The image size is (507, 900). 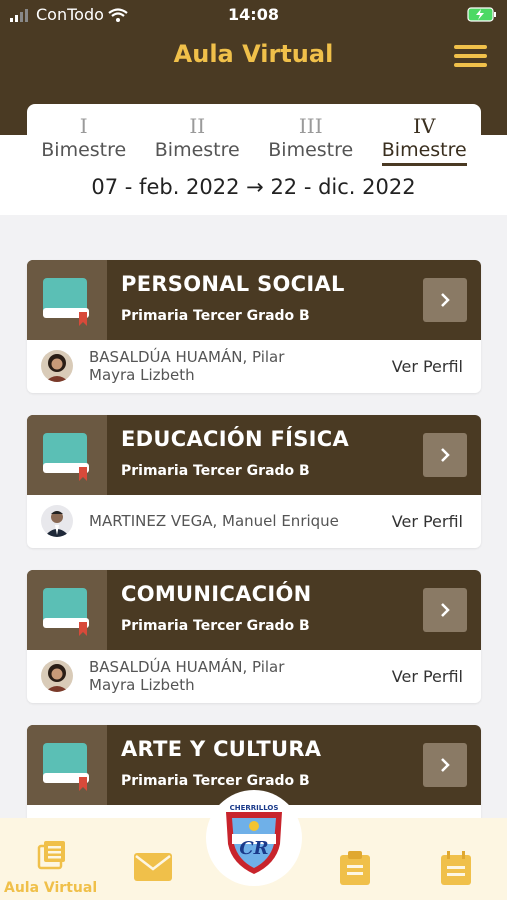 I want to click on course-header: COMUNICACIÓN Primaria Tercer Grado B, so click(x=254, y=610).